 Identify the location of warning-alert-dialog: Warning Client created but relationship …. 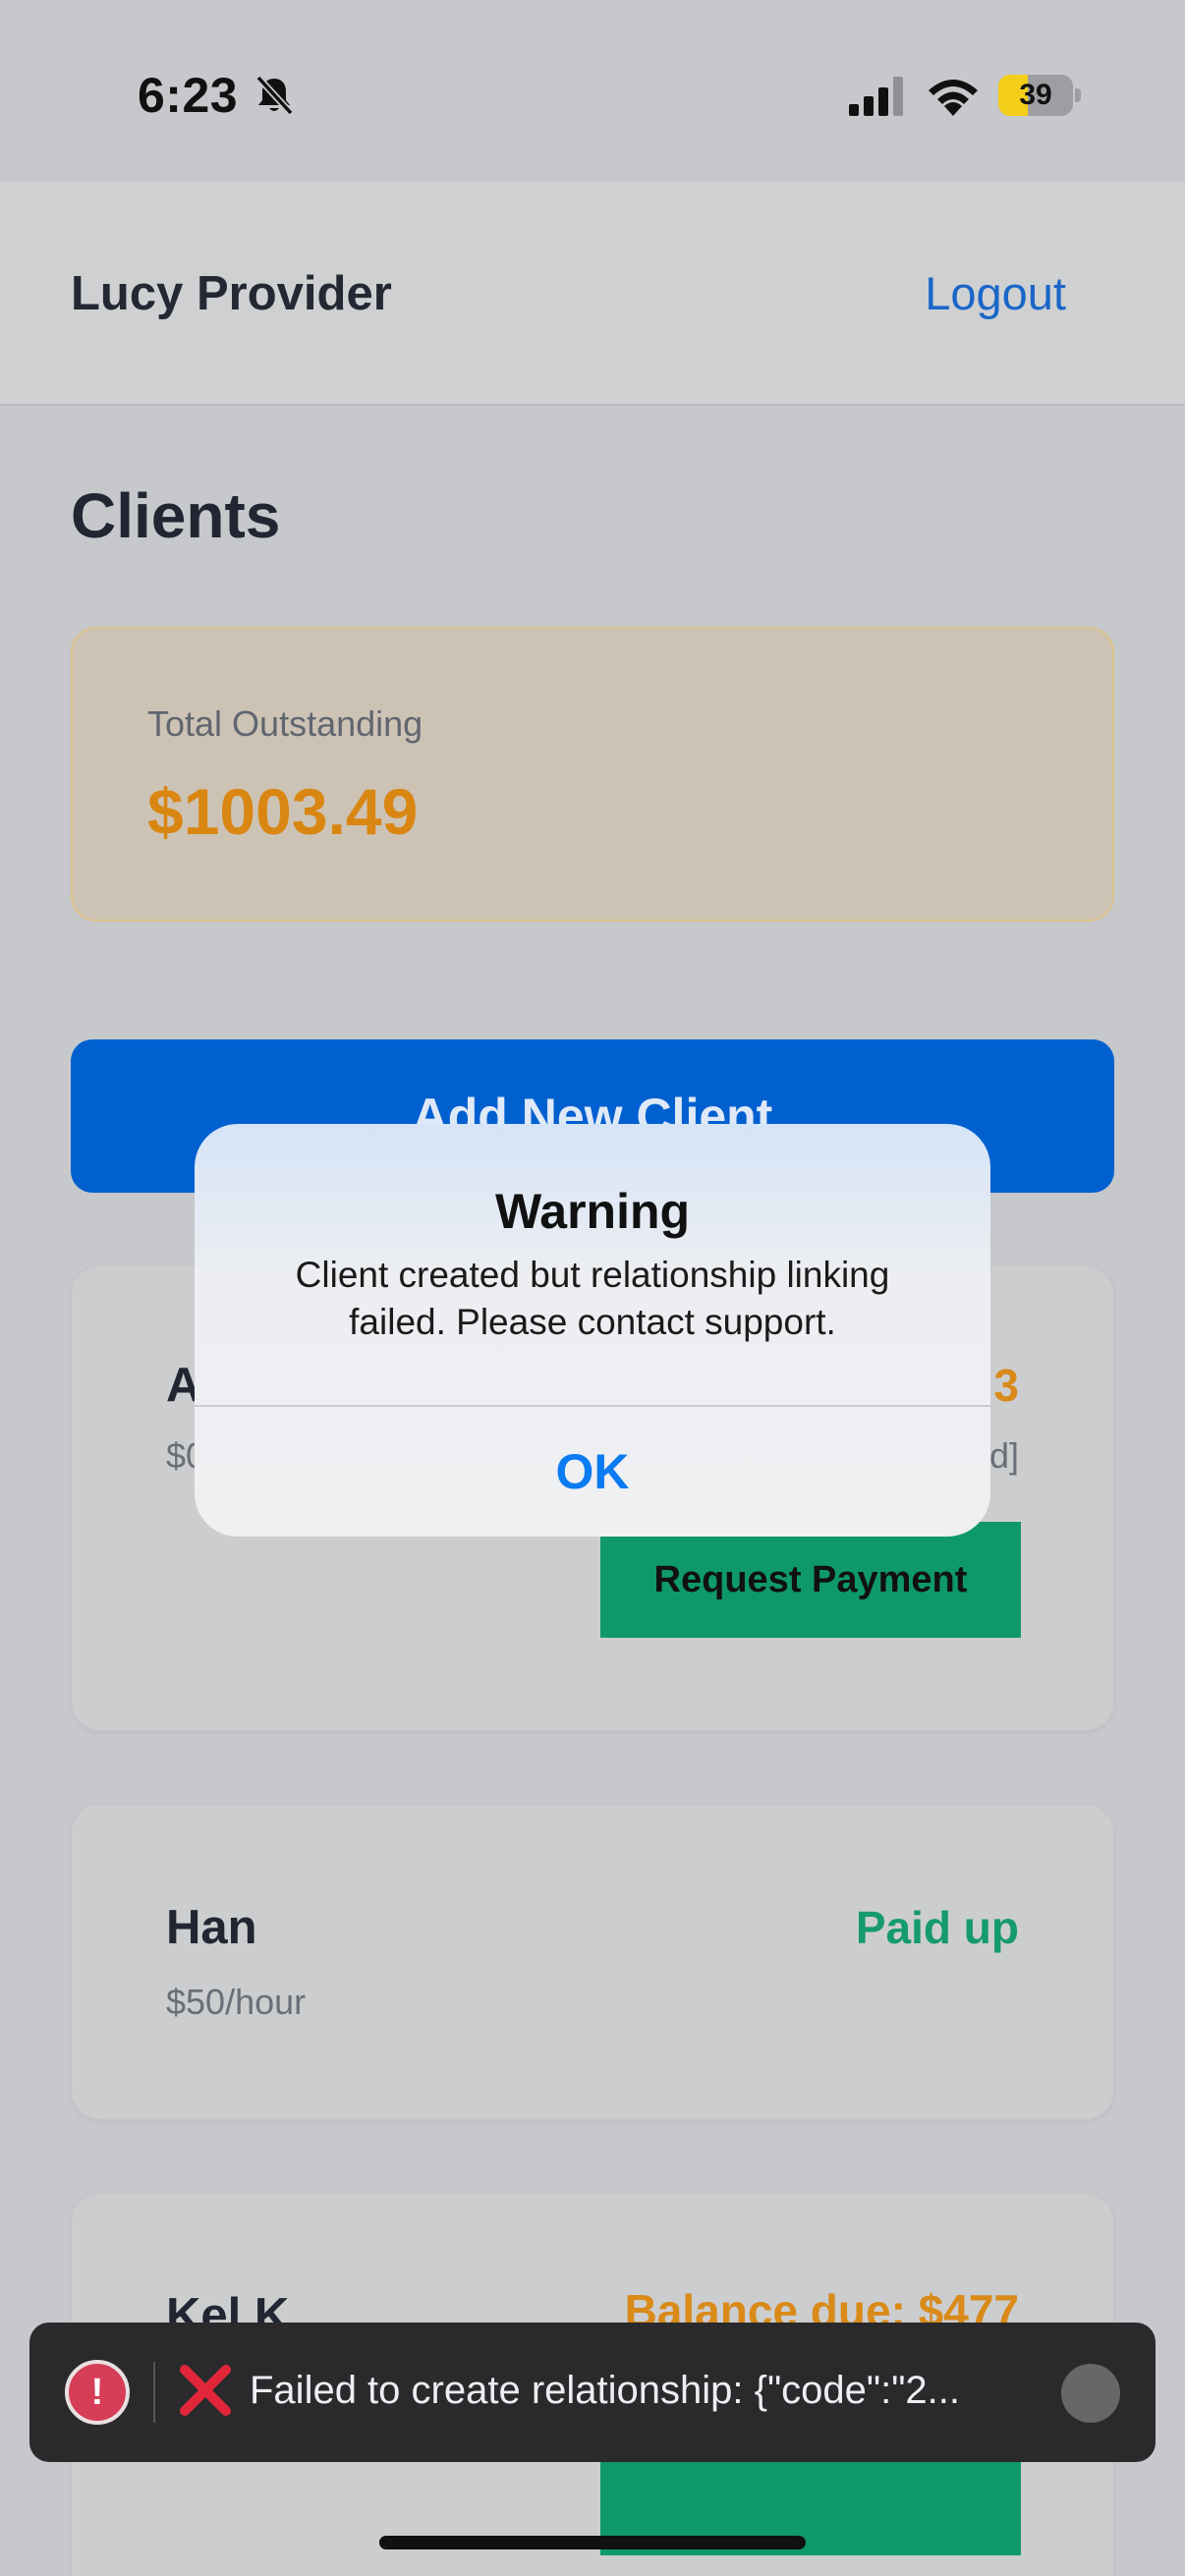
(592, 1330).